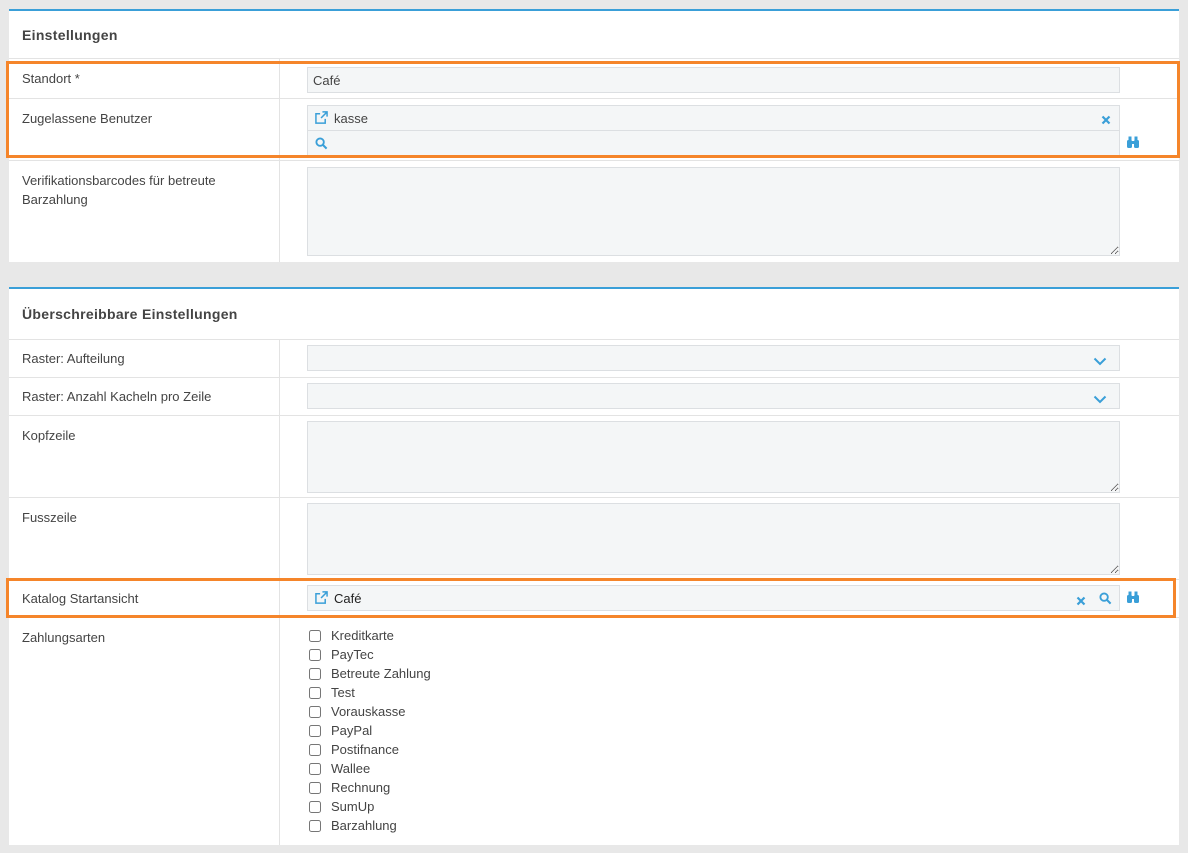 The width and height of the screenshot is (1188, 853). Describe the element at coordinates (713, 358) in the screenshot. I see `grid-split-select` at that location.